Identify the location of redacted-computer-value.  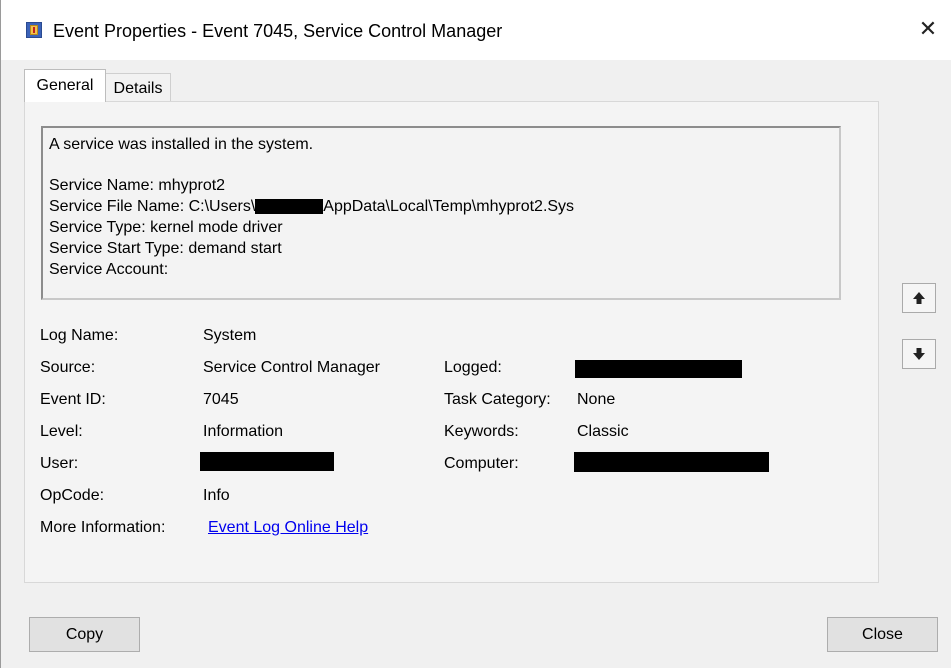
(671, 462).